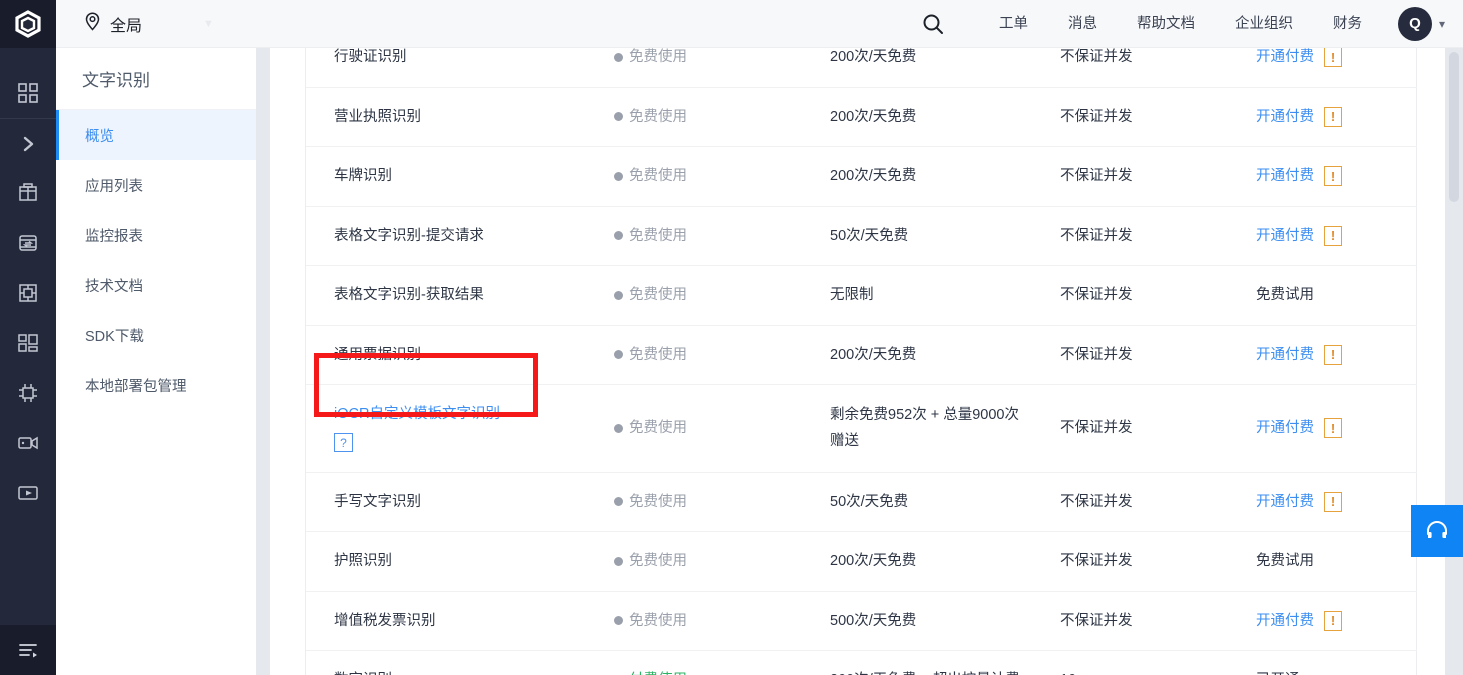  Describe the element at coordinates (28, 193) in the screenshot. I see `rail-item-server-rack-icon` at that location.